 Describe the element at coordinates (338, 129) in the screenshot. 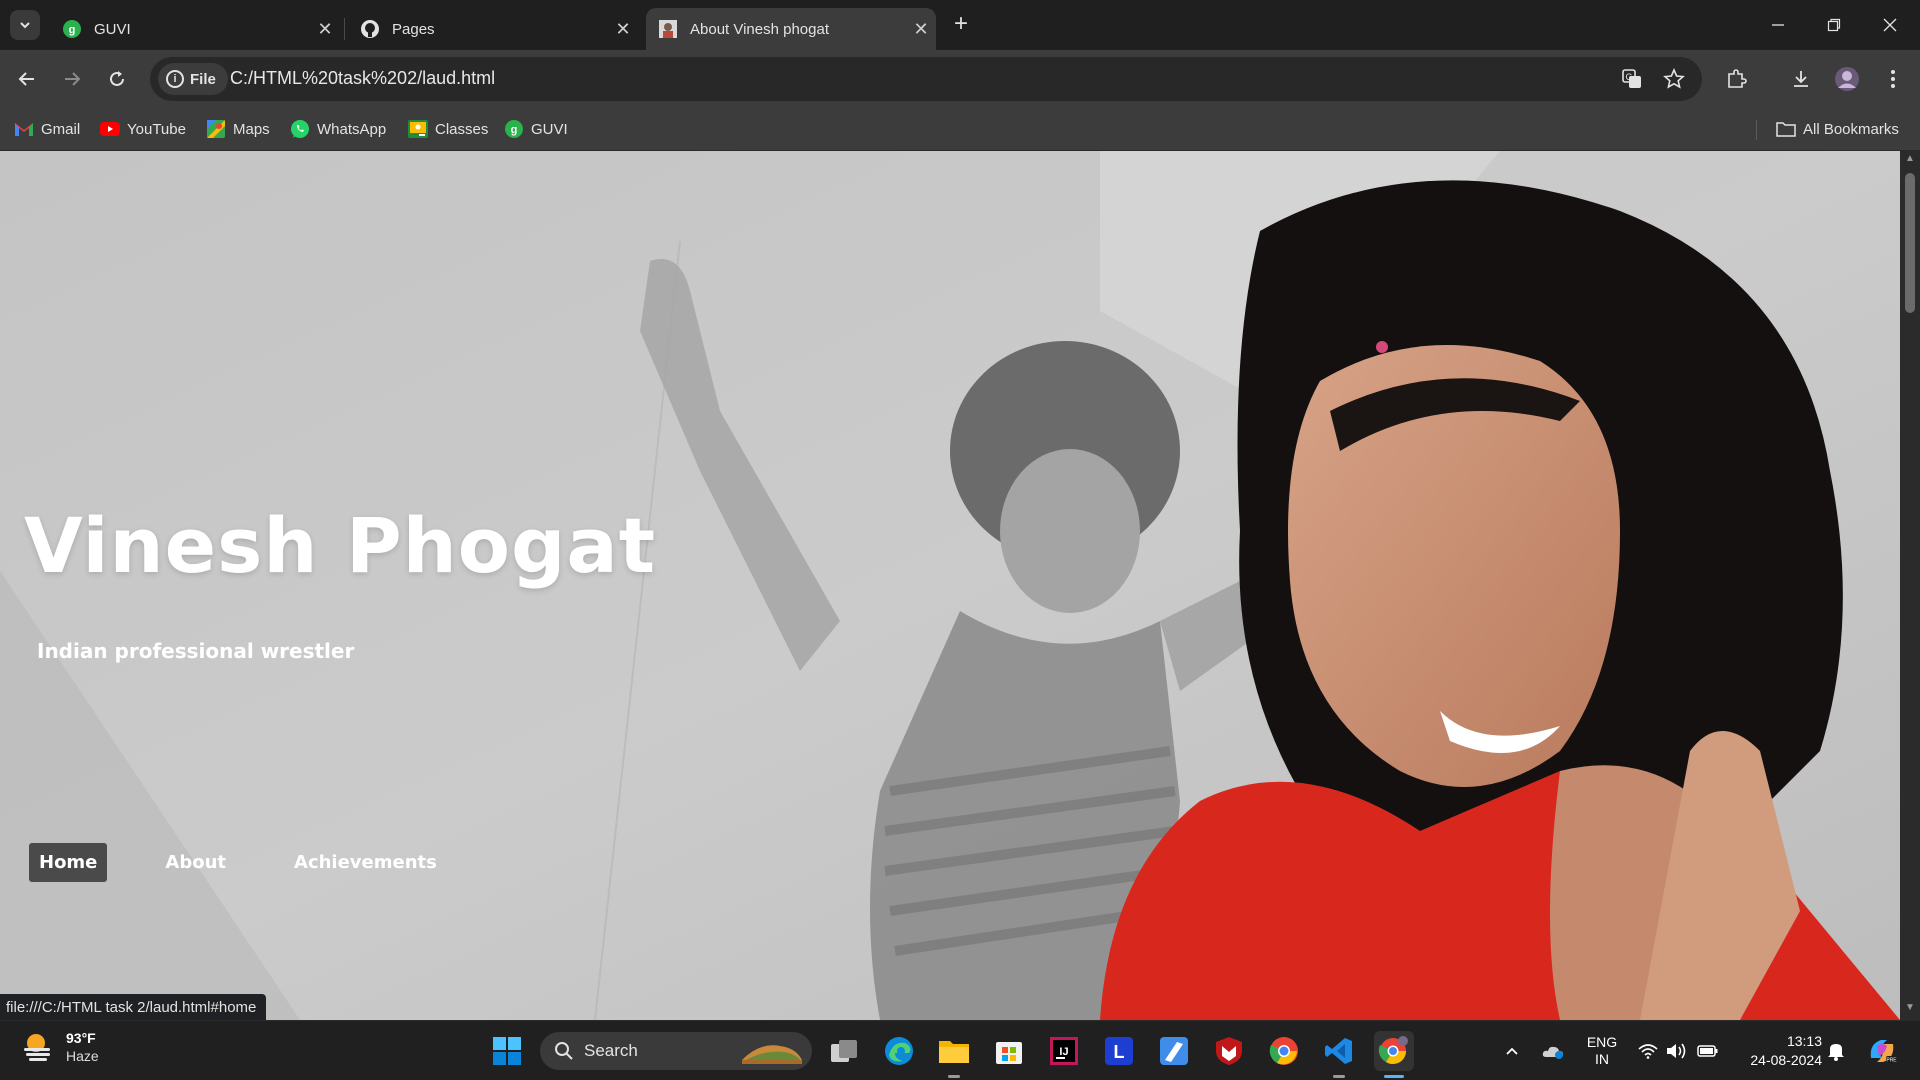

I see `bookmark-whatsapp: WhatsApp` at that location.